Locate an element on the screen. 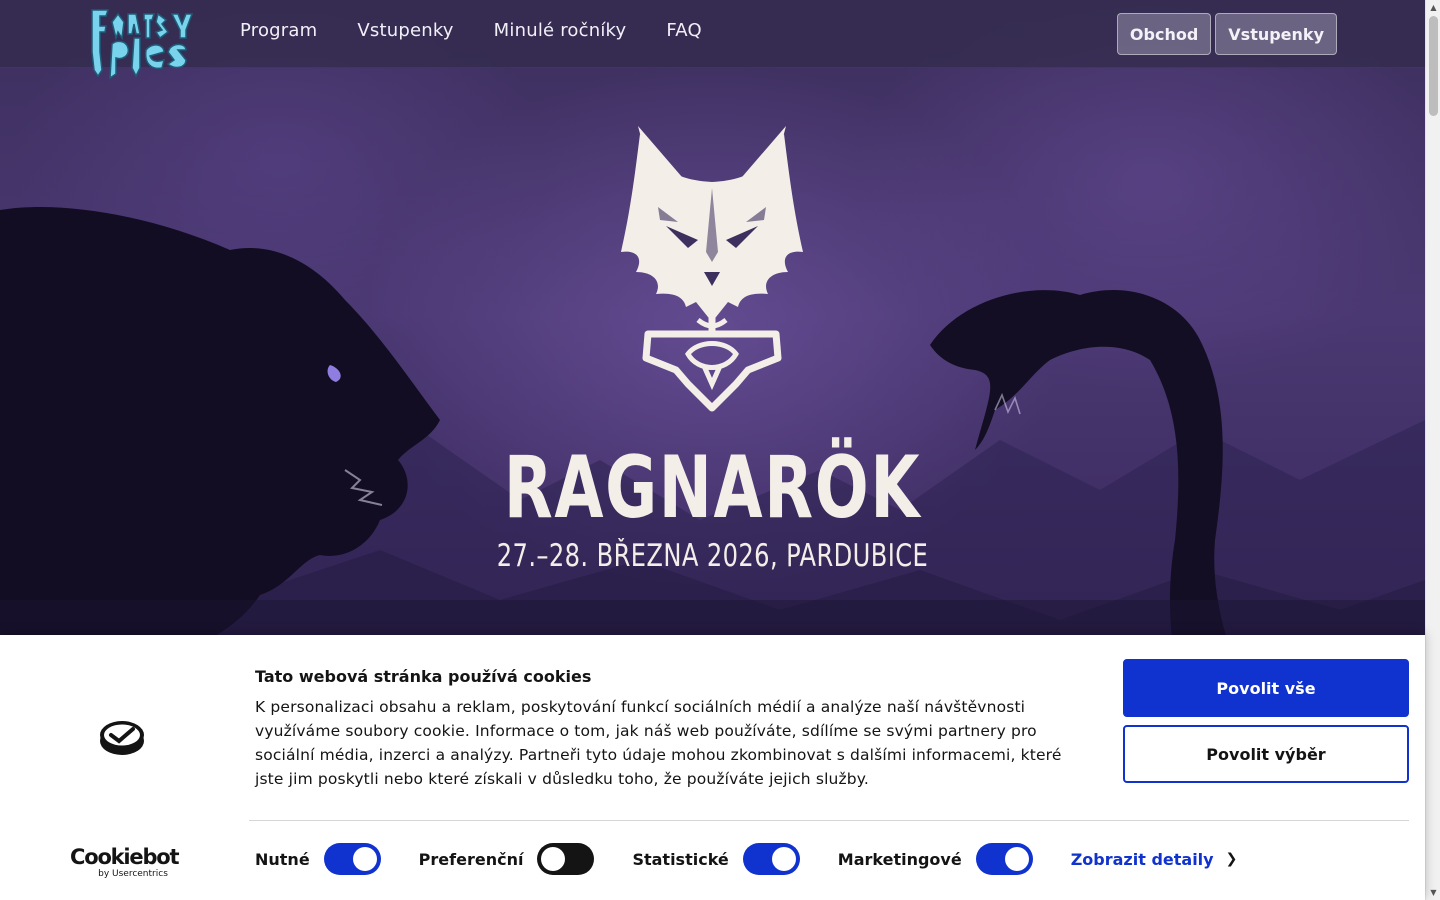 The width and height of the screenshot is (1440, 900). toggle-group-statistics: Statistické is located at coordinates (716, 859).